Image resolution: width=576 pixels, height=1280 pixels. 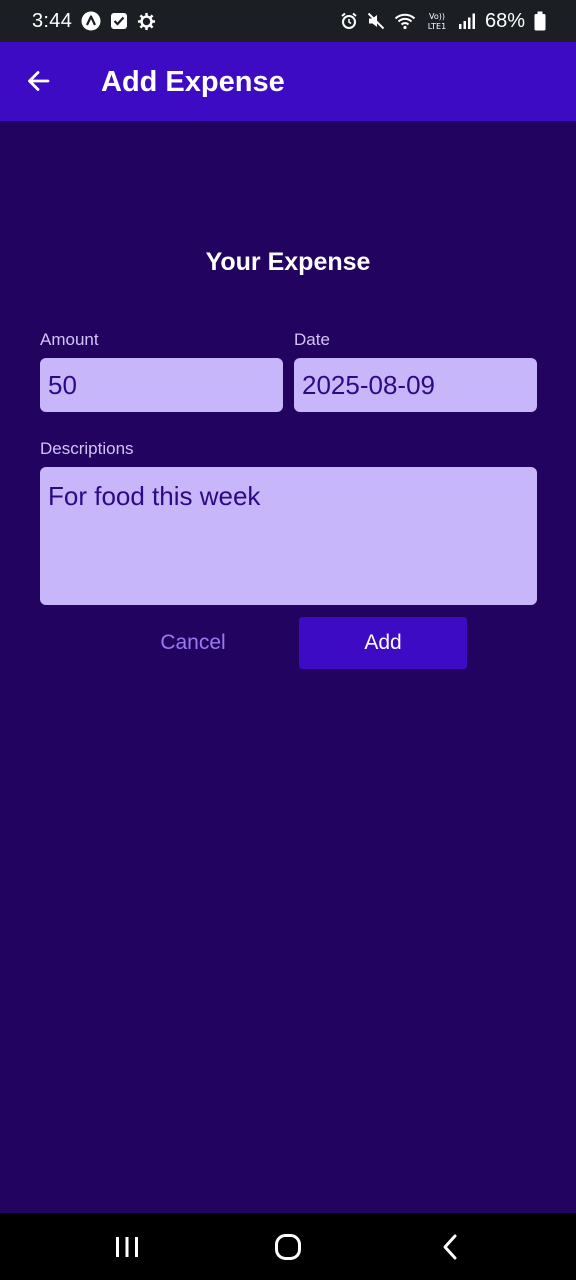 I want to click on amount-field: 50, so click(x=161, y=385).